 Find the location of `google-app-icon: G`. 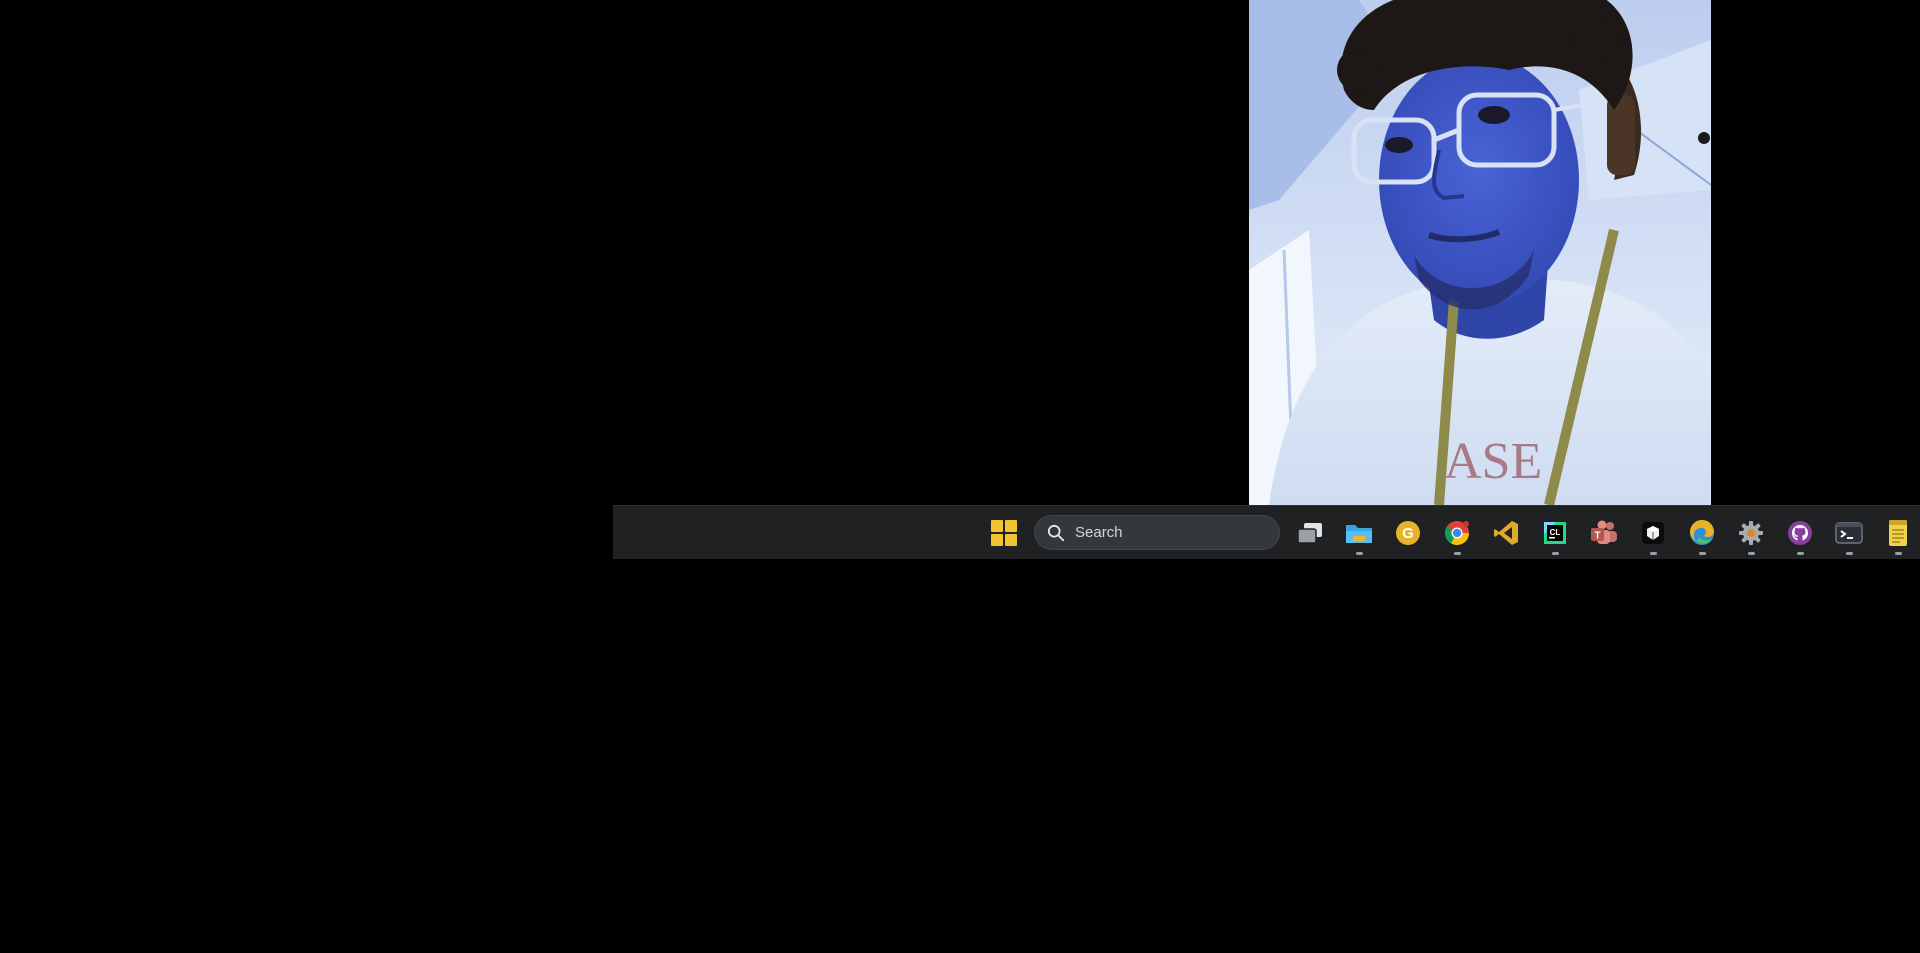

google-app-icon: G is located at coordinates (1408, 533).